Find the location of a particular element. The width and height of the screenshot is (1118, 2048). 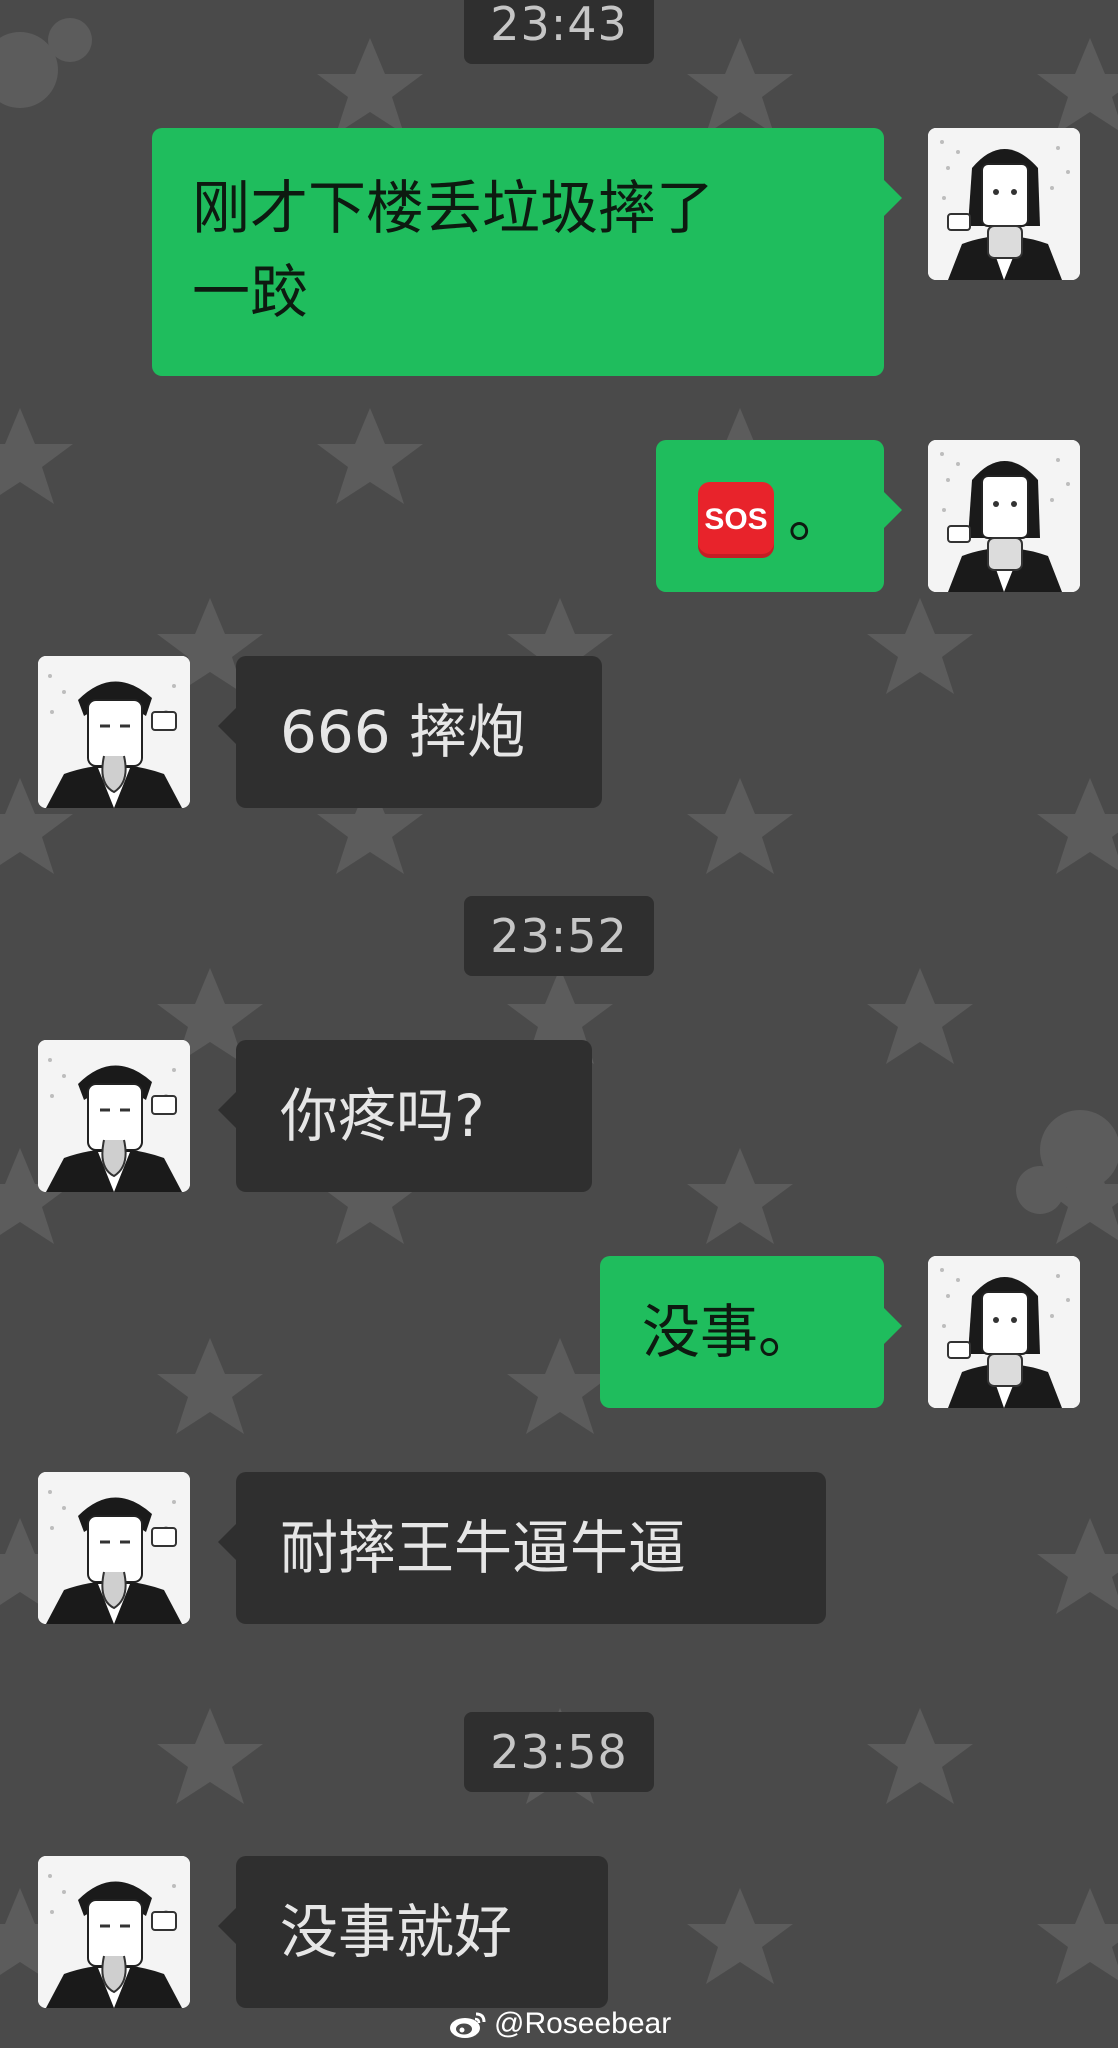

message-text-line: 刚才下楼丢垃圾摔了 is located at coordinates (453, 208).